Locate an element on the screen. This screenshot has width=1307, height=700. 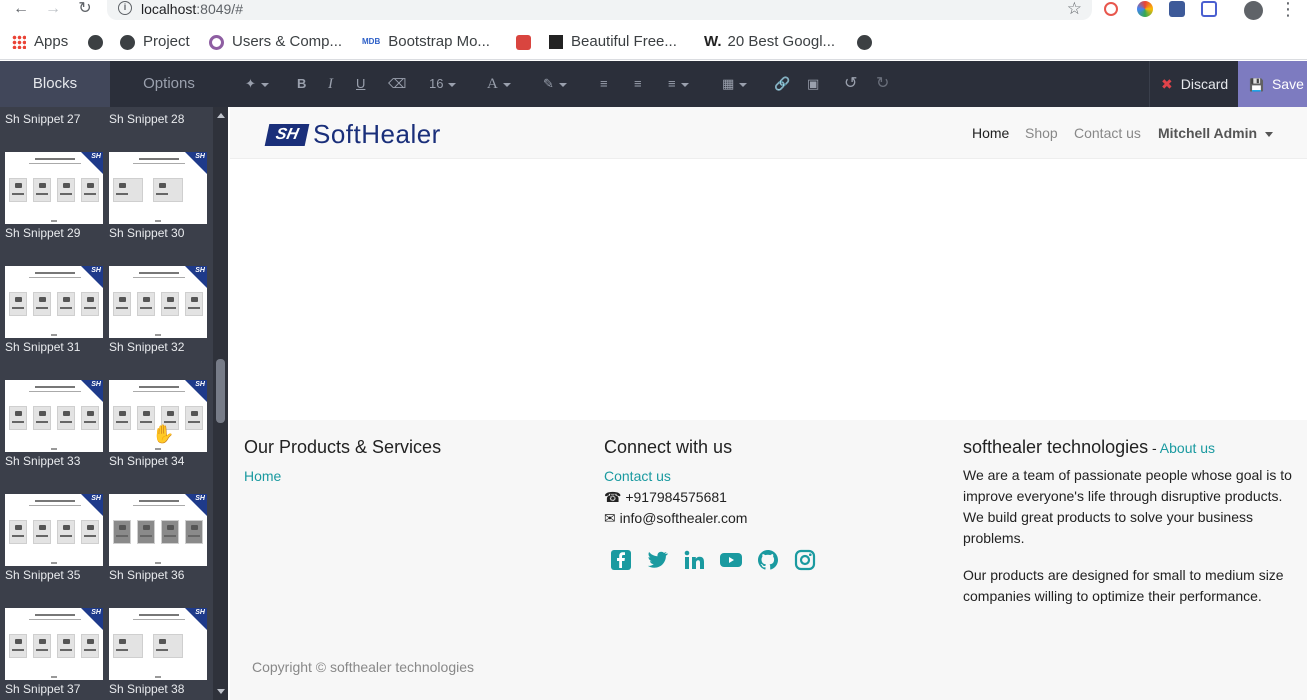
image-button: ▣ is located at coordinates (813, 84).